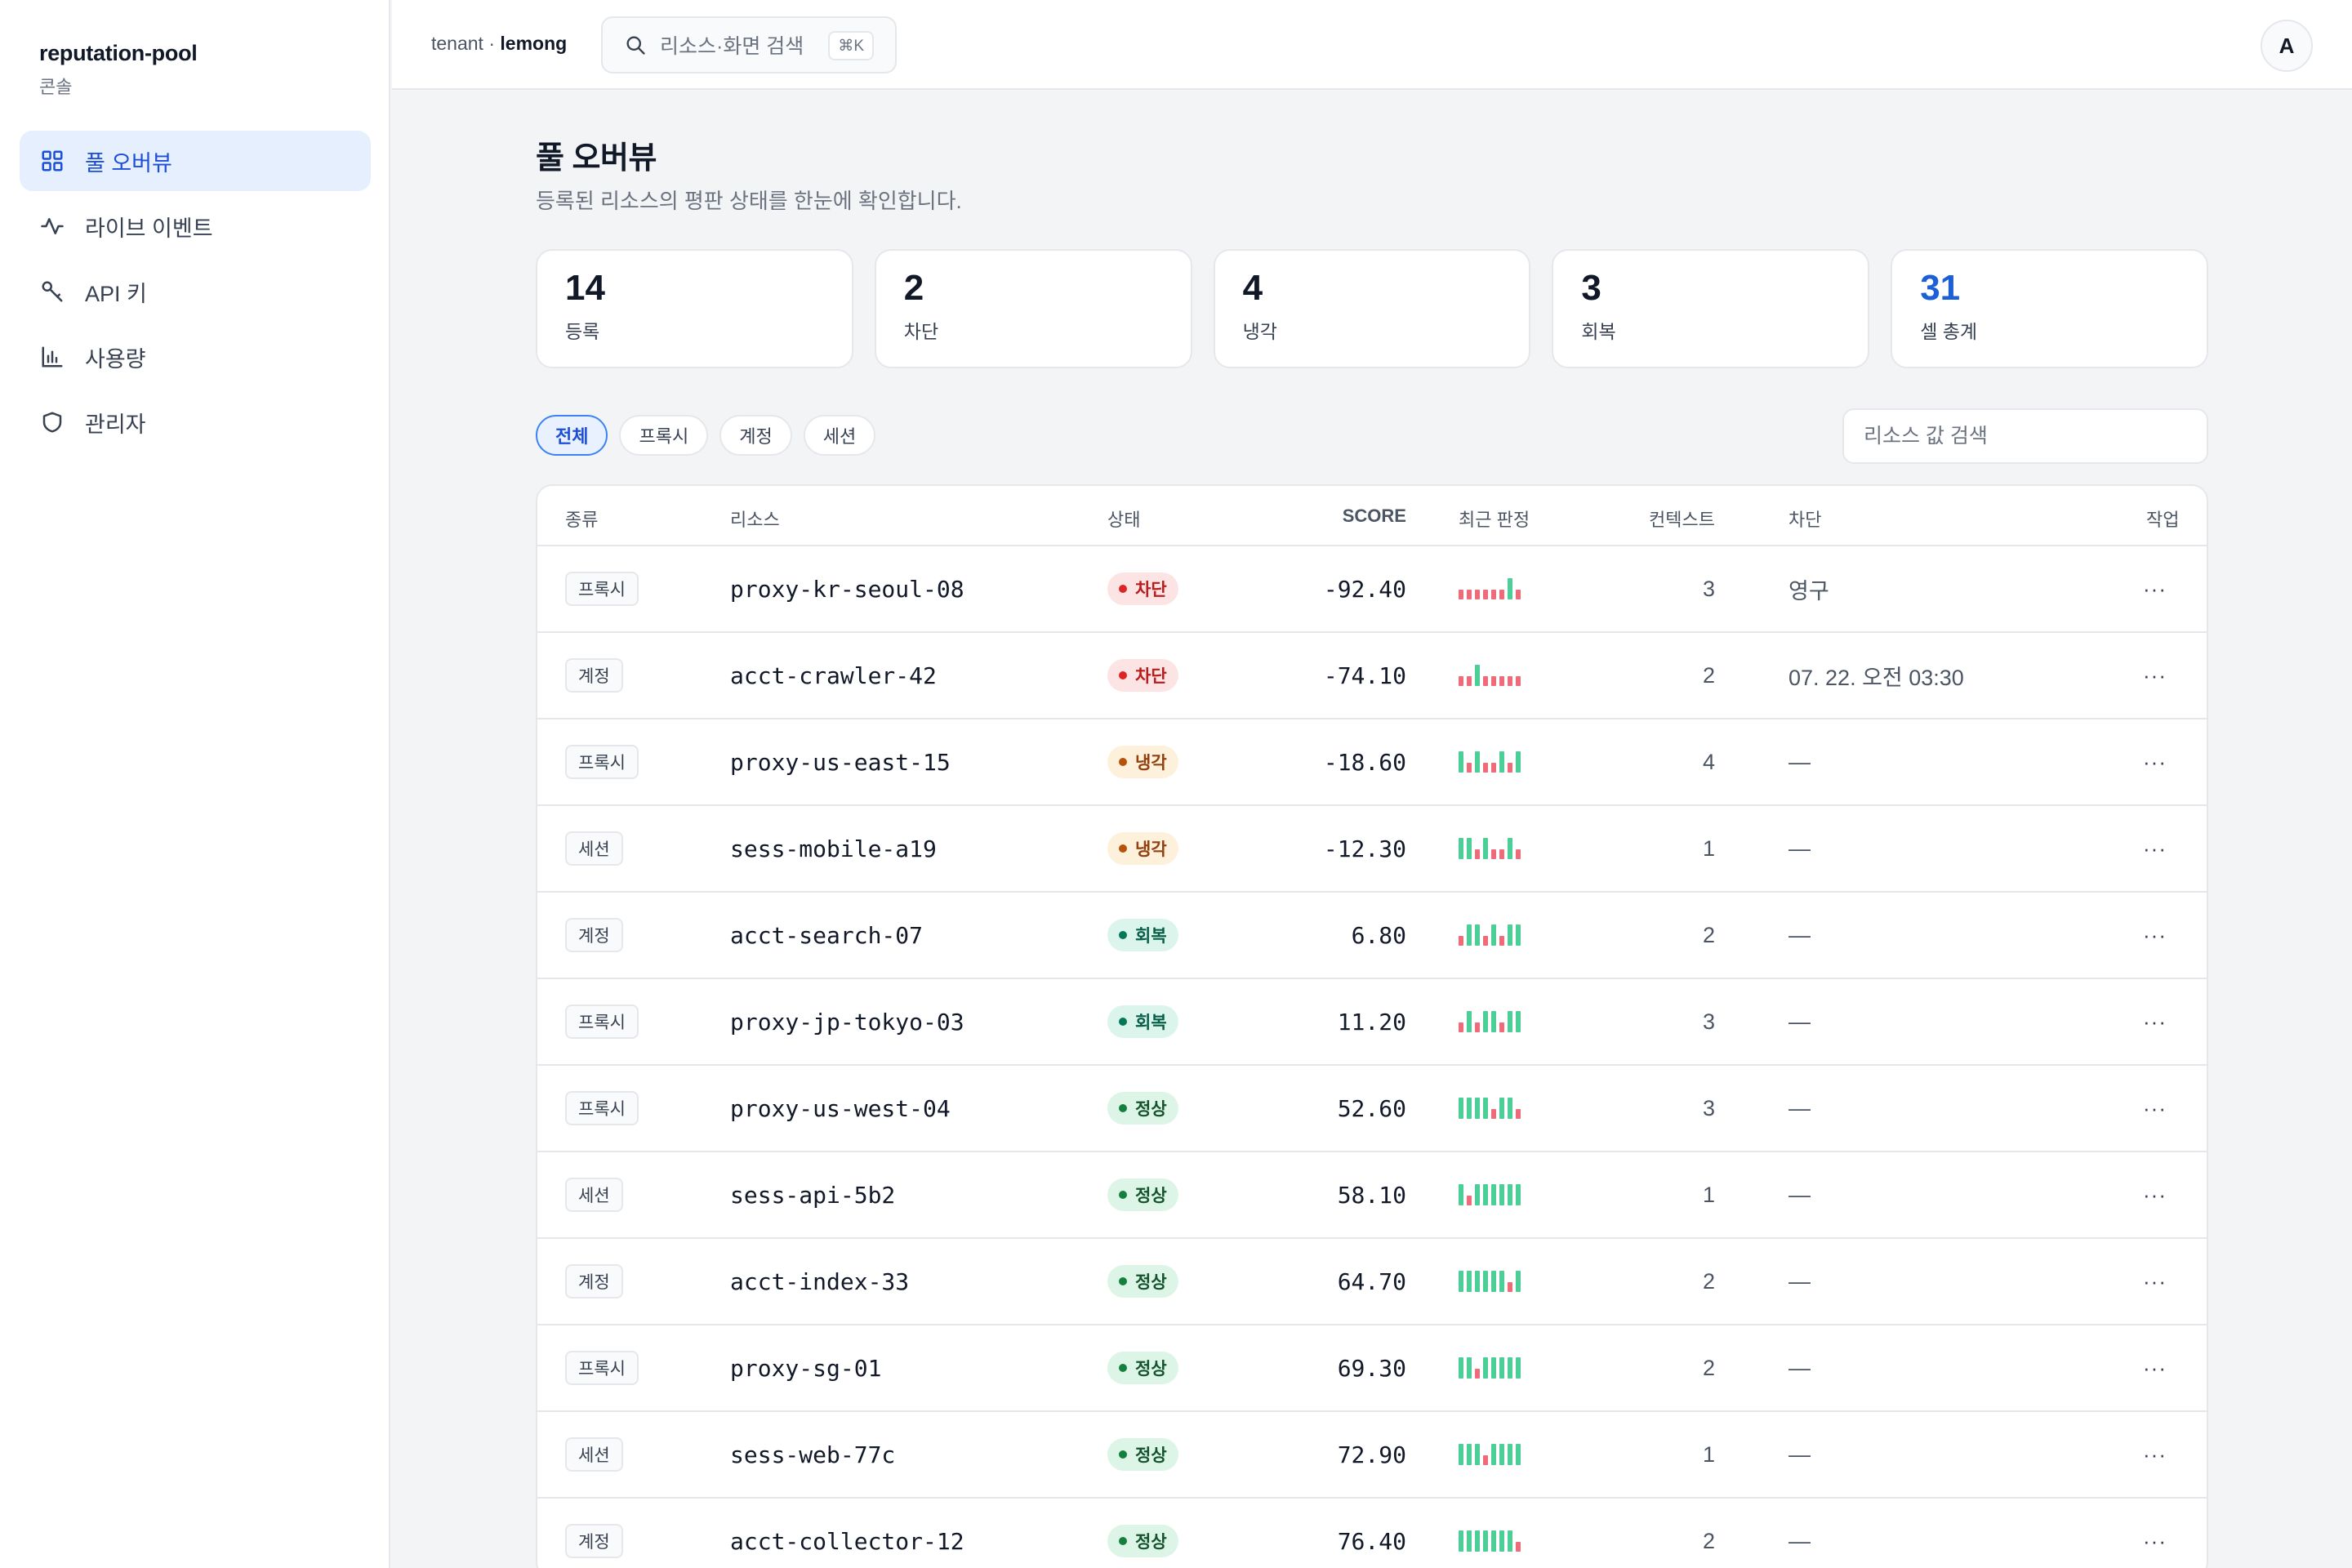 The width and height of the screenshot is (2352, 1568). I want to click on resource-name: sess-mobile-a19, so click(833, 848).